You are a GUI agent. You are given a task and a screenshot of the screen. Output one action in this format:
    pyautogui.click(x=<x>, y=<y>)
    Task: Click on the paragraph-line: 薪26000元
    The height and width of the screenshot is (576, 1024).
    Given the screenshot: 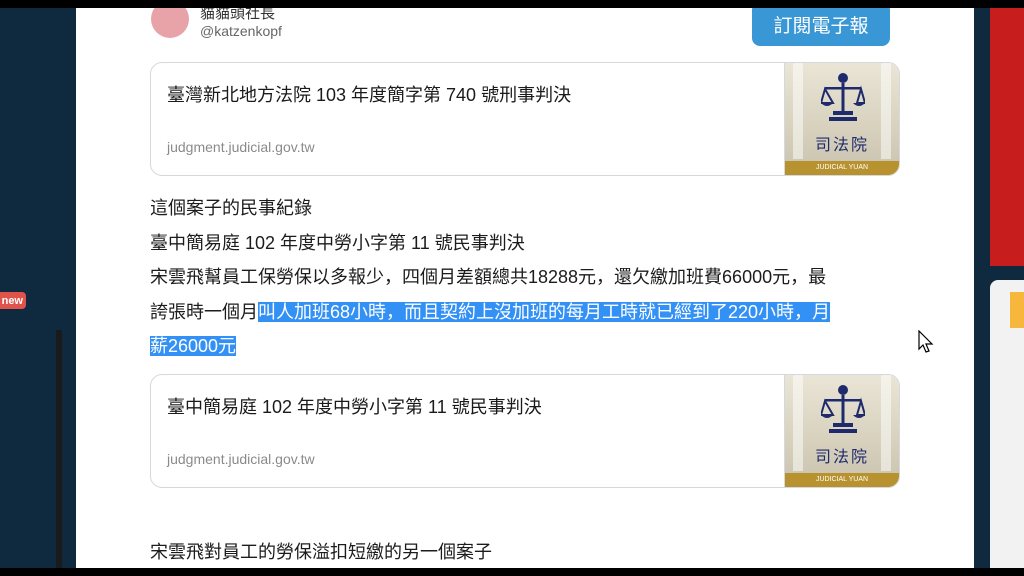 What is the action you would take?
    pyautogui.click(x=193, y=345)
    